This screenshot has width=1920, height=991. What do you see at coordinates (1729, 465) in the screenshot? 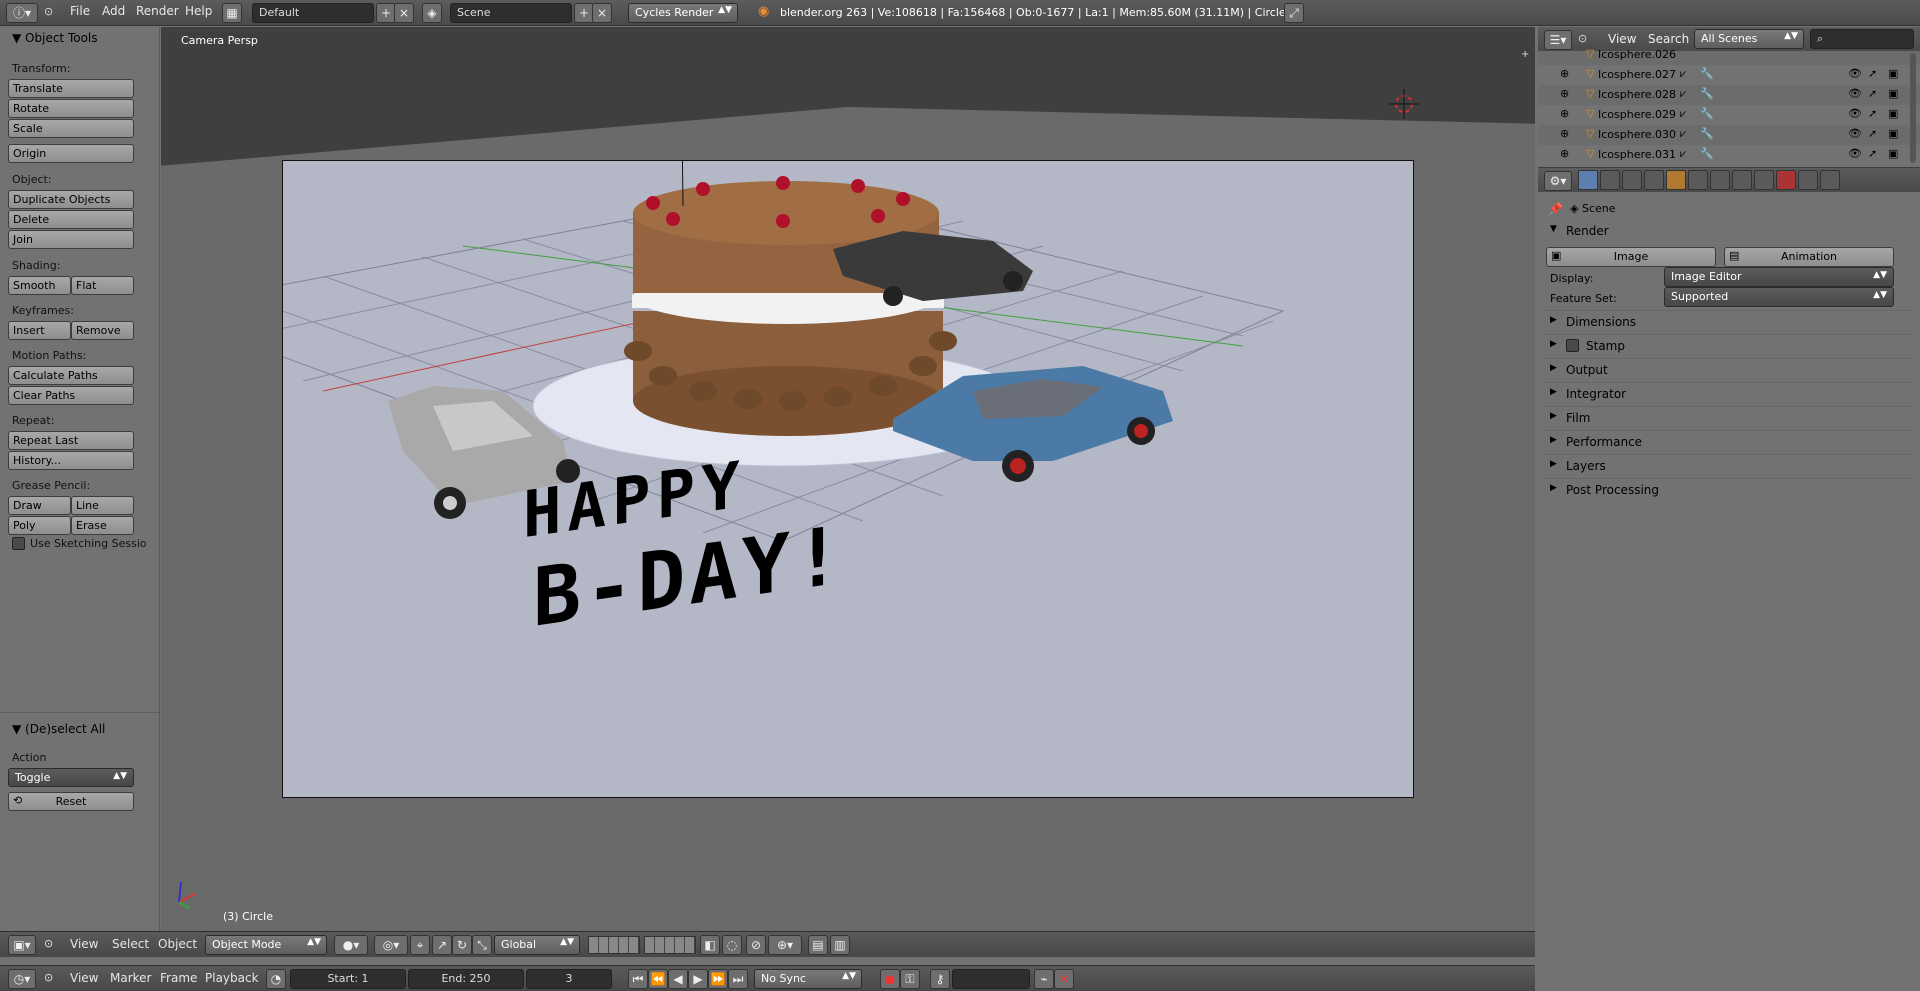
I see `layers-panel-header: ▶ Layers` at bounding box center [1729, 465].